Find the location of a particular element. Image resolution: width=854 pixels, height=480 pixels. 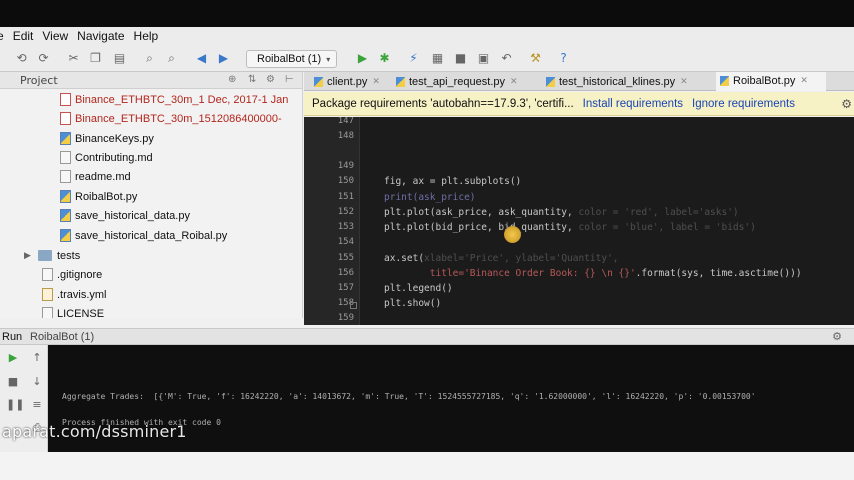

mouse-cursor-highlight is located at coordinates (512, 234).